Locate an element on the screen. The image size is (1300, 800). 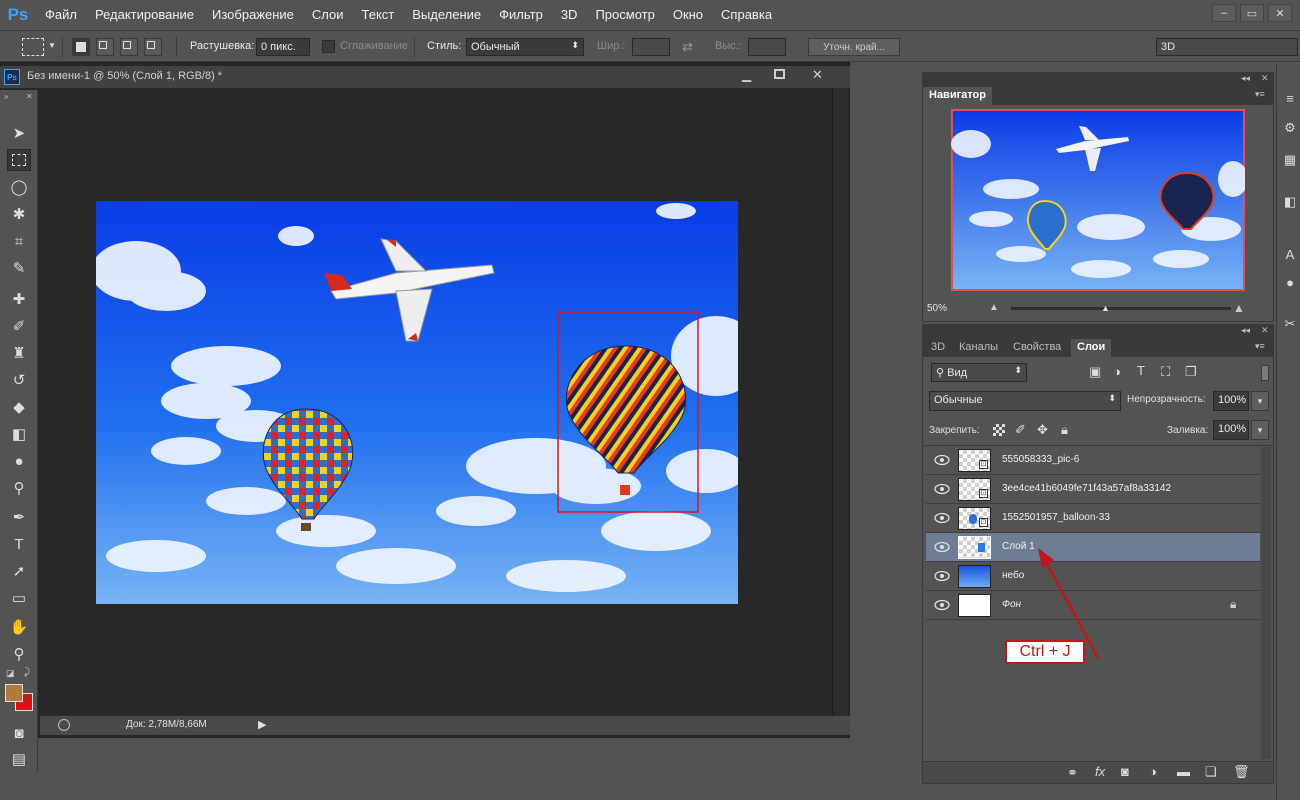
layer-row: ⊡ 555058333_pic-6 is located at coordinates (1093, 460).